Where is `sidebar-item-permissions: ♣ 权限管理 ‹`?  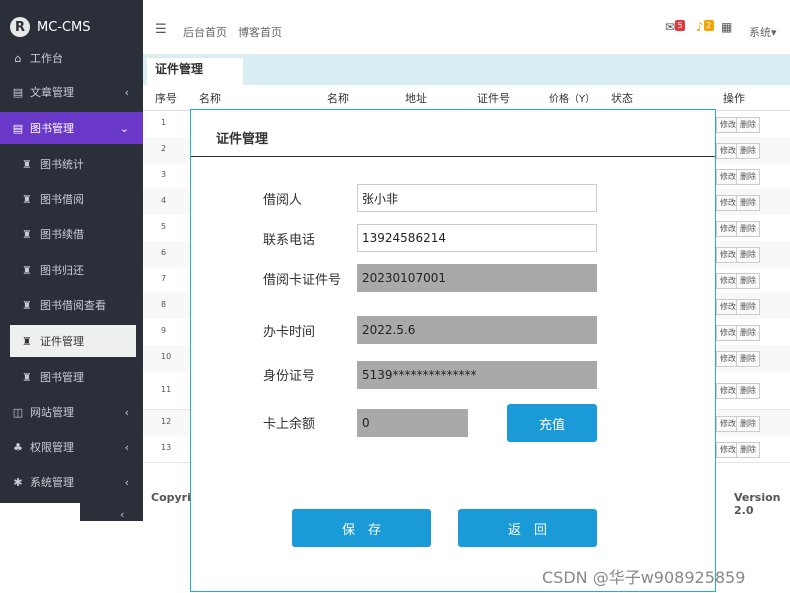 sidebar-item-permissions: ♣ 权限管理 ‹ is located at coordinates (71, 447).